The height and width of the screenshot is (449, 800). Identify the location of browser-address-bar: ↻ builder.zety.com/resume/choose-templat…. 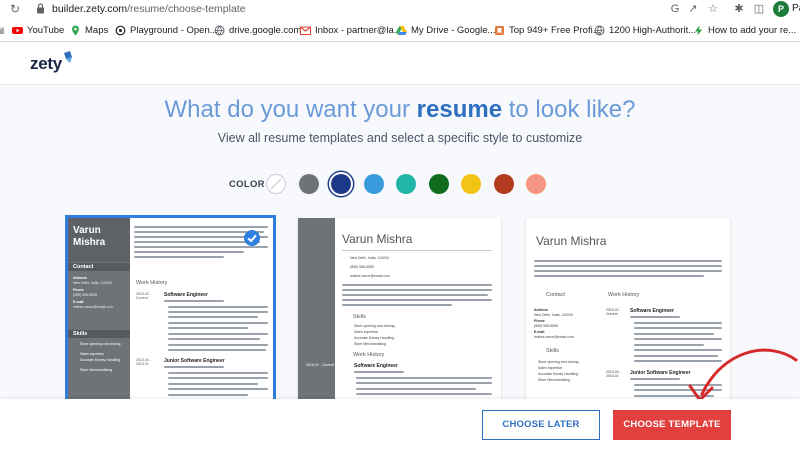
(400, 9).